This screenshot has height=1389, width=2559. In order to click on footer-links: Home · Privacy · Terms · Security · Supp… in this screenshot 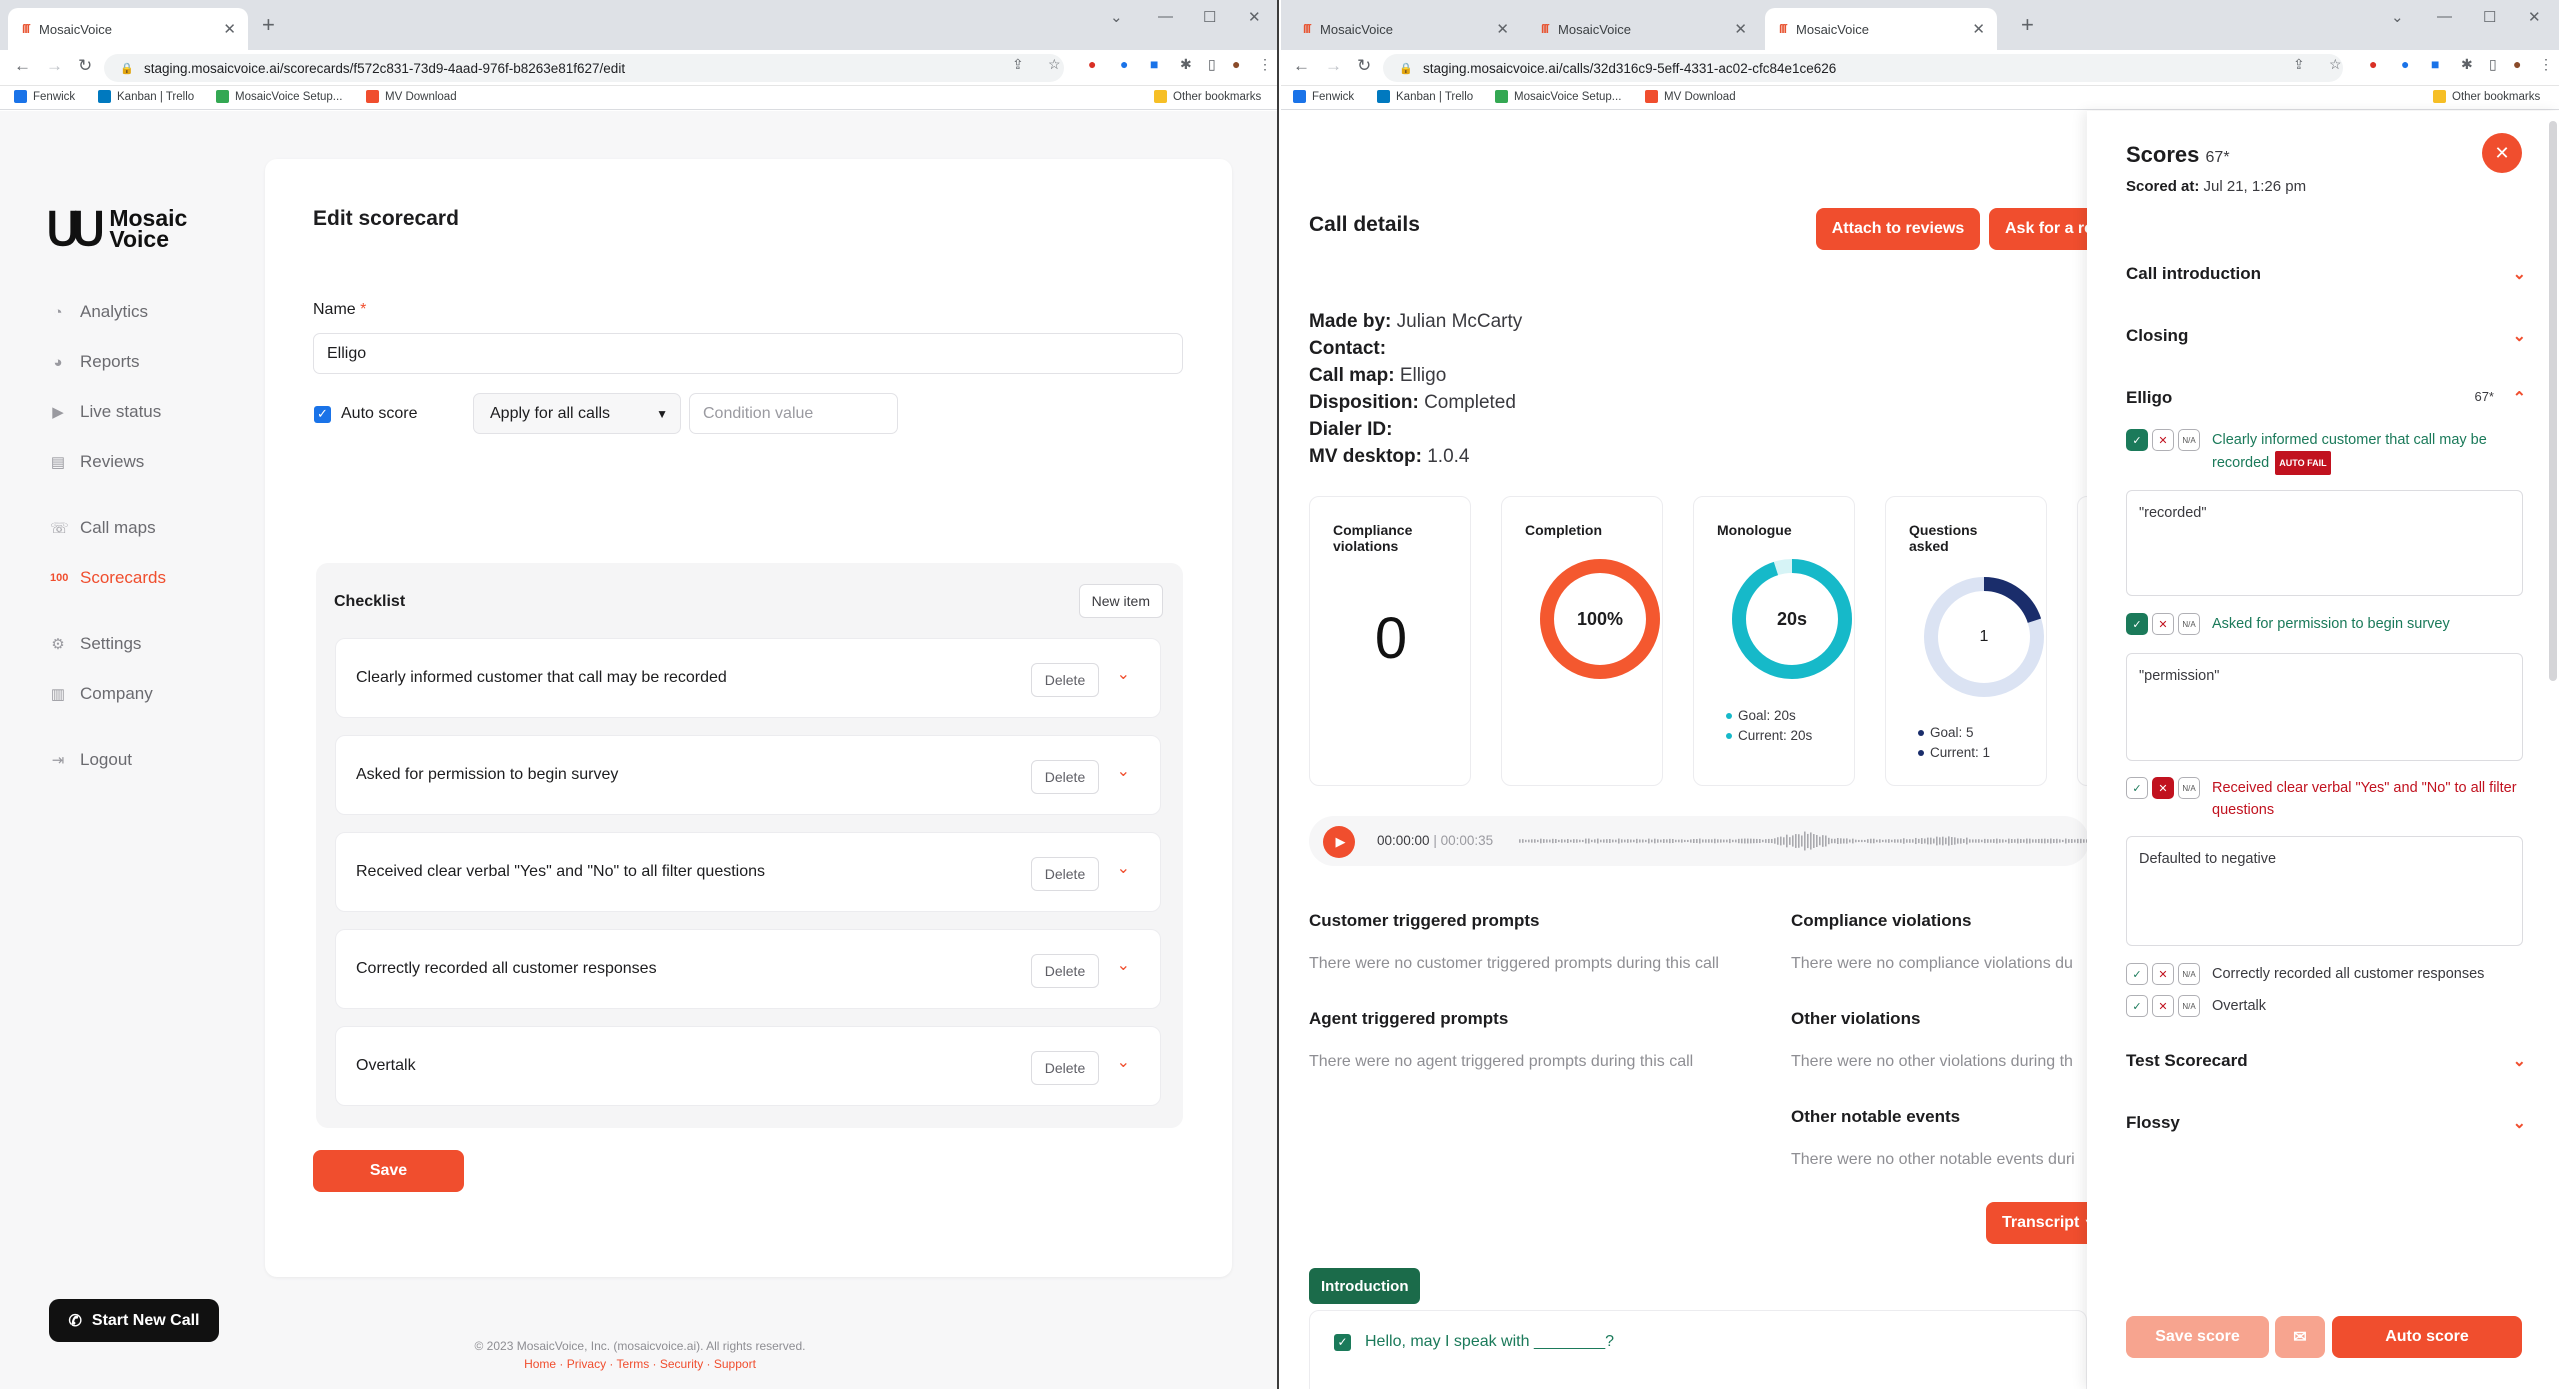, I will do `click(640, 1364)`.